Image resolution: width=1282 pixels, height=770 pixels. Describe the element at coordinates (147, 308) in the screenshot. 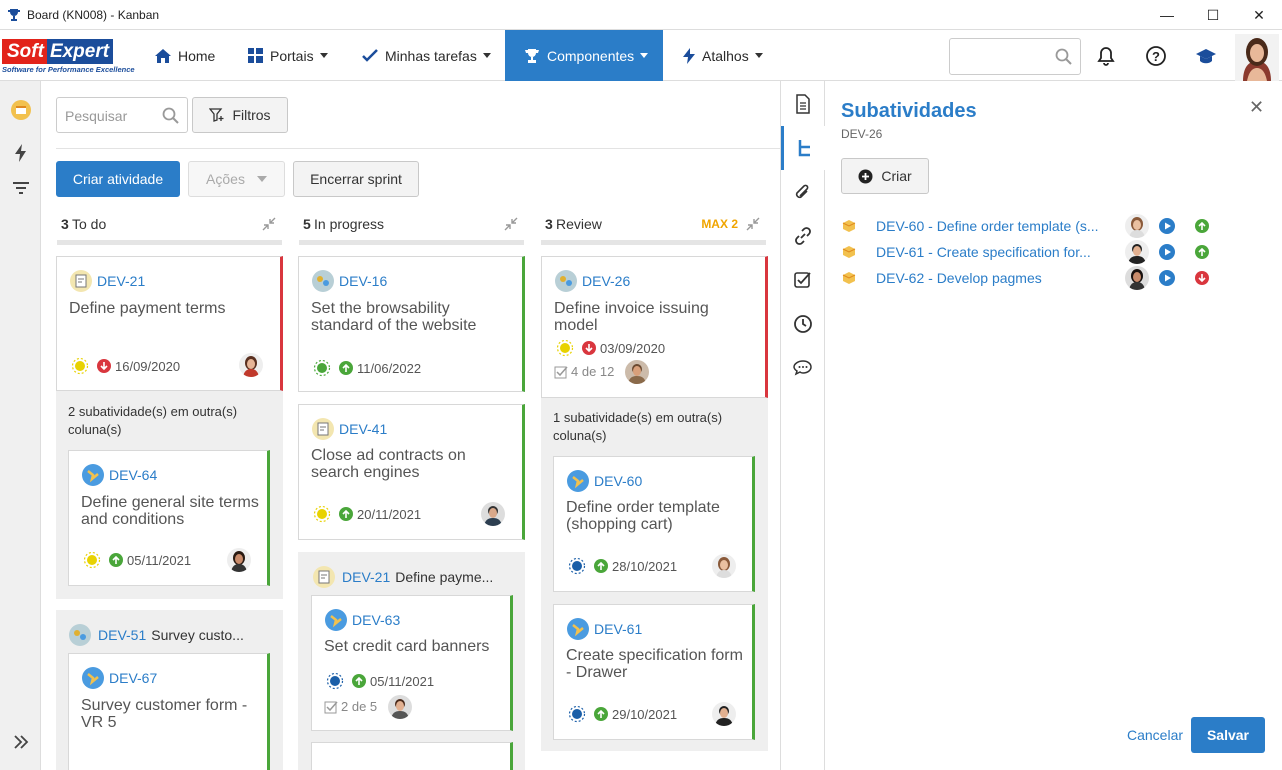

I see `card-title: Define payment terms` at that location.